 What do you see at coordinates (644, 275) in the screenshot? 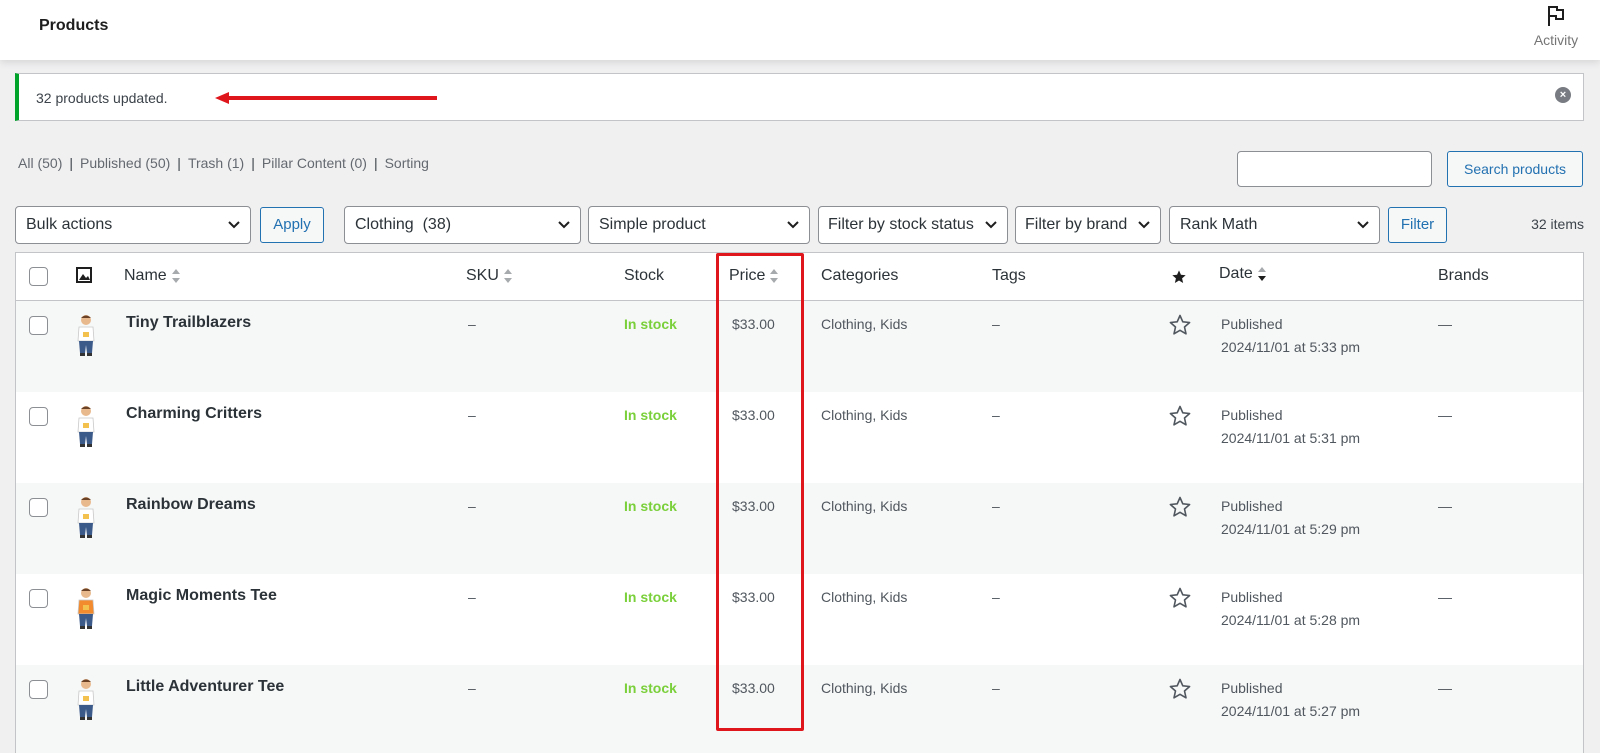
I see `column-stock: Stock` at bounding box center [644, 275].